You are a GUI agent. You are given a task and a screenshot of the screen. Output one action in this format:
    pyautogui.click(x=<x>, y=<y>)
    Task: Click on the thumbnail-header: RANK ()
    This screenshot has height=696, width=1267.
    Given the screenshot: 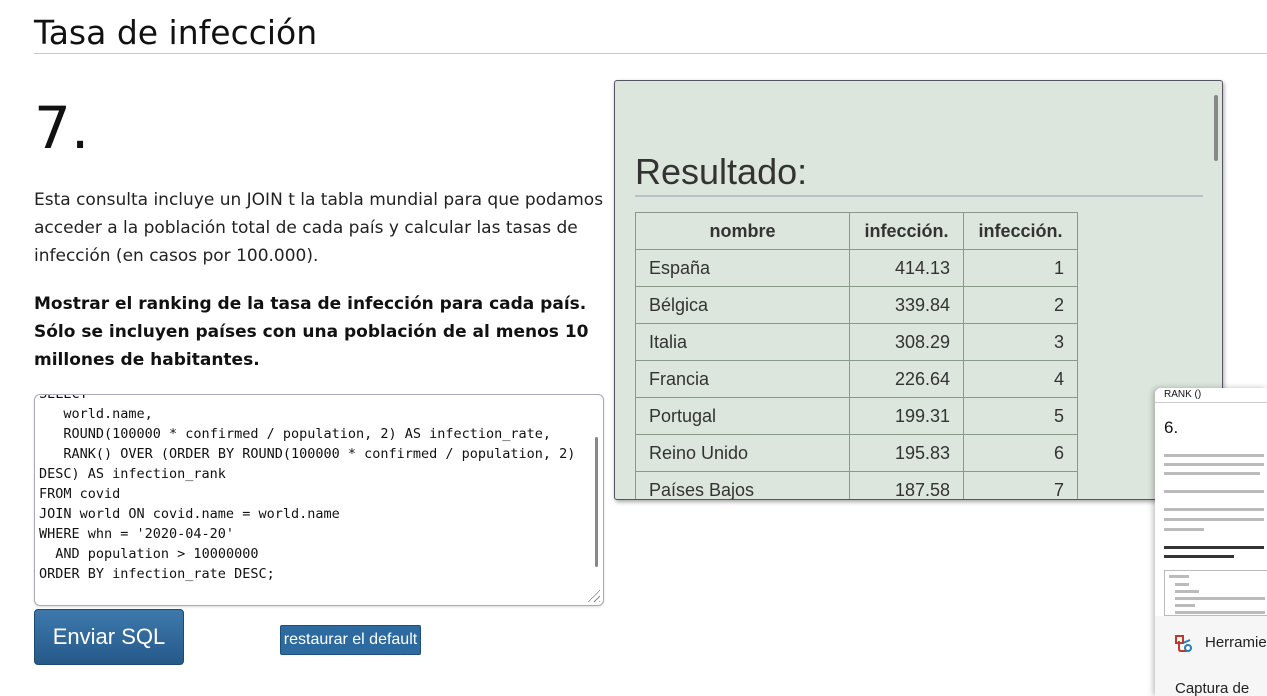 What is the action you would take?
    pyautogui.click(x=1183, y=394)
    